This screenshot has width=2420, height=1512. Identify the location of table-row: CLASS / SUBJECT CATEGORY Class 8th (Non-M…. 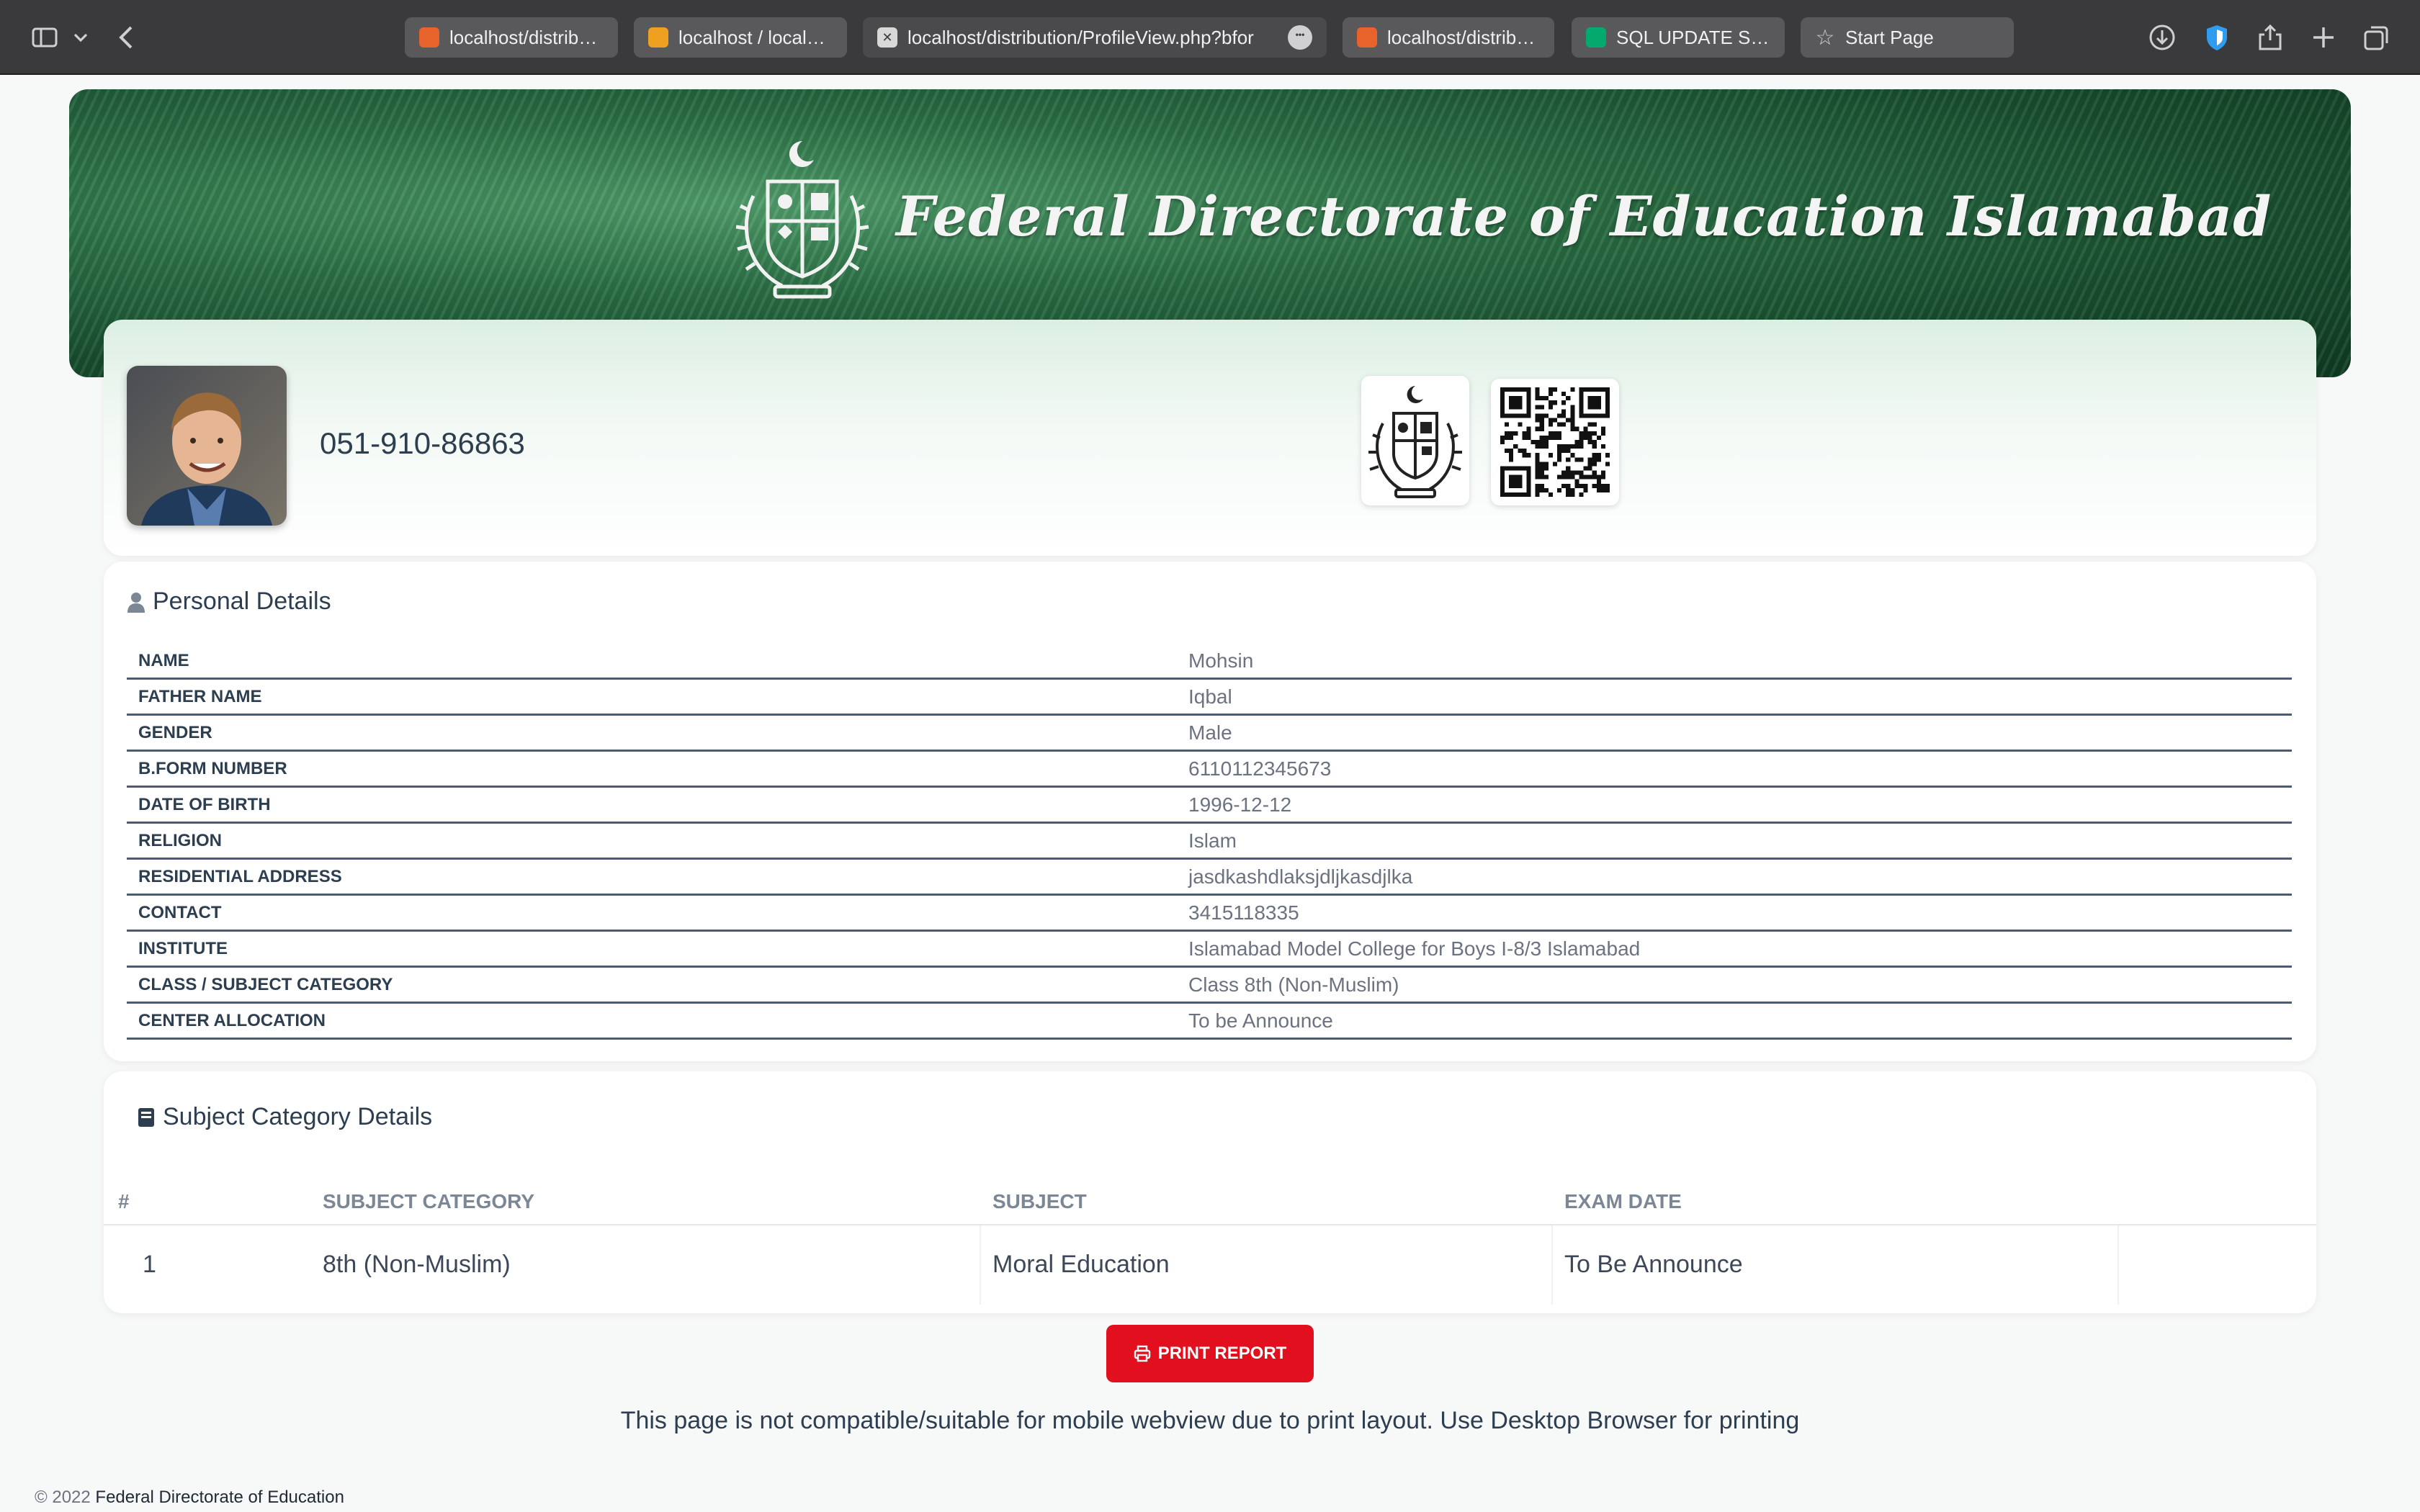
(1209, 986).